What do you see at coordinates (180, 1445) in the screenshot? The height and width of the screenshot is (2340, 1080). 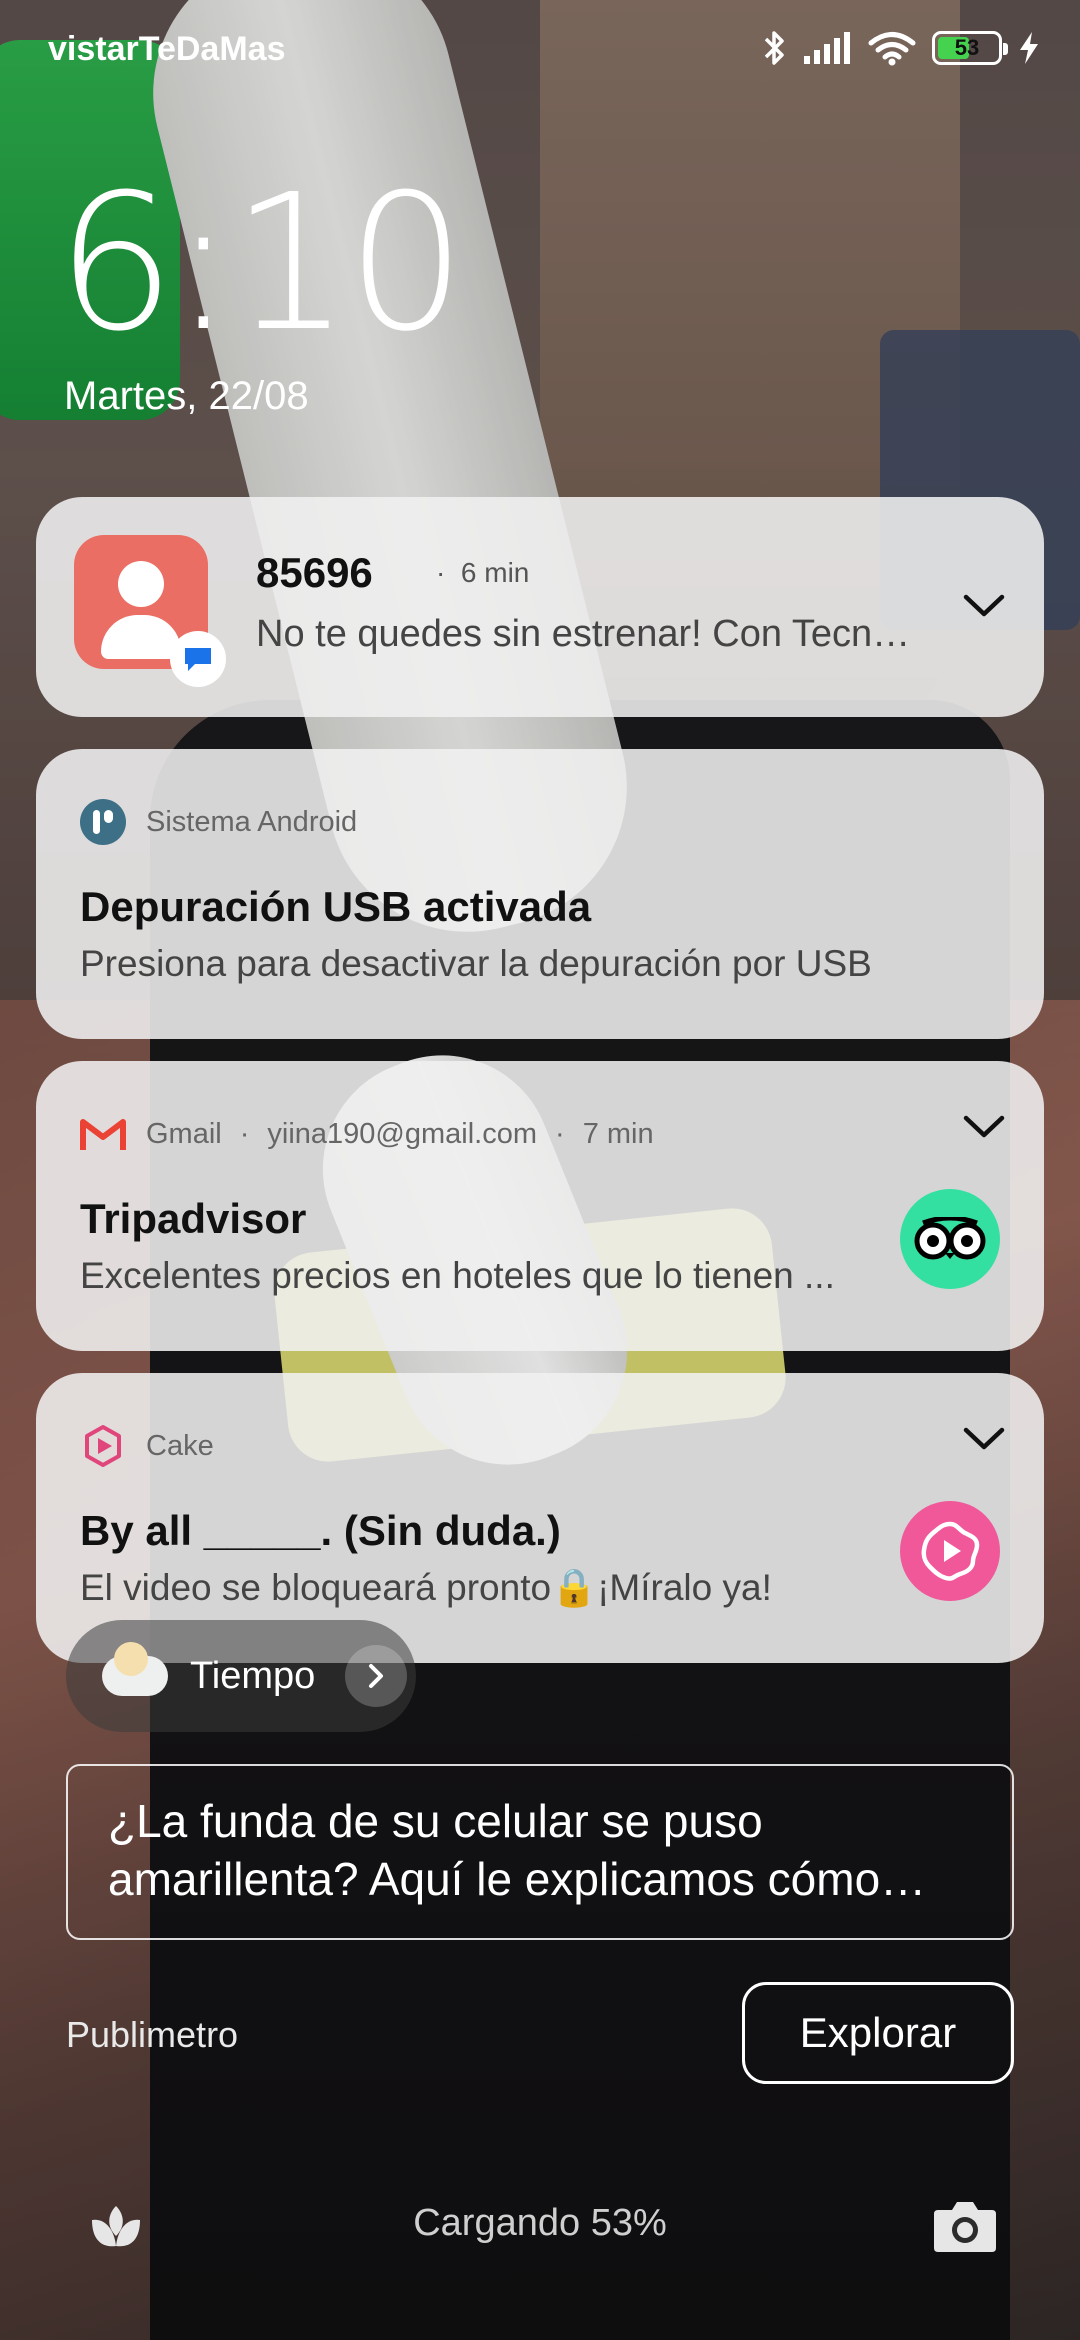 I see `notification-app-name: Cake` at bounding box center [180, 1445].